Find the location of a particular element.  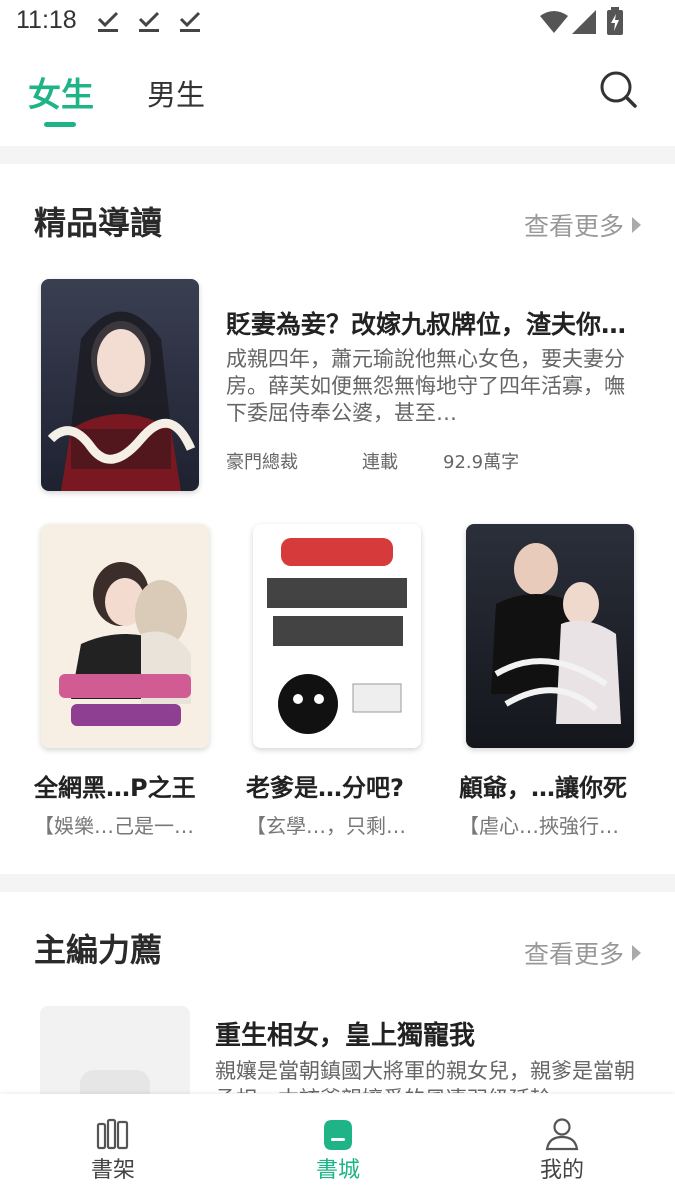

nav-bookshelf: 書架 is located at coordinates (113, 1147).